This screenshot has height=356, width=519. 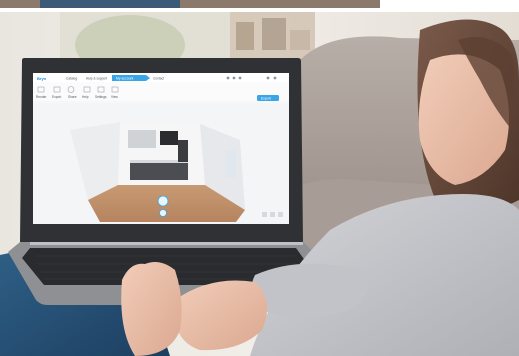 I want to click on undo-icon, so click(x=228, y=78).